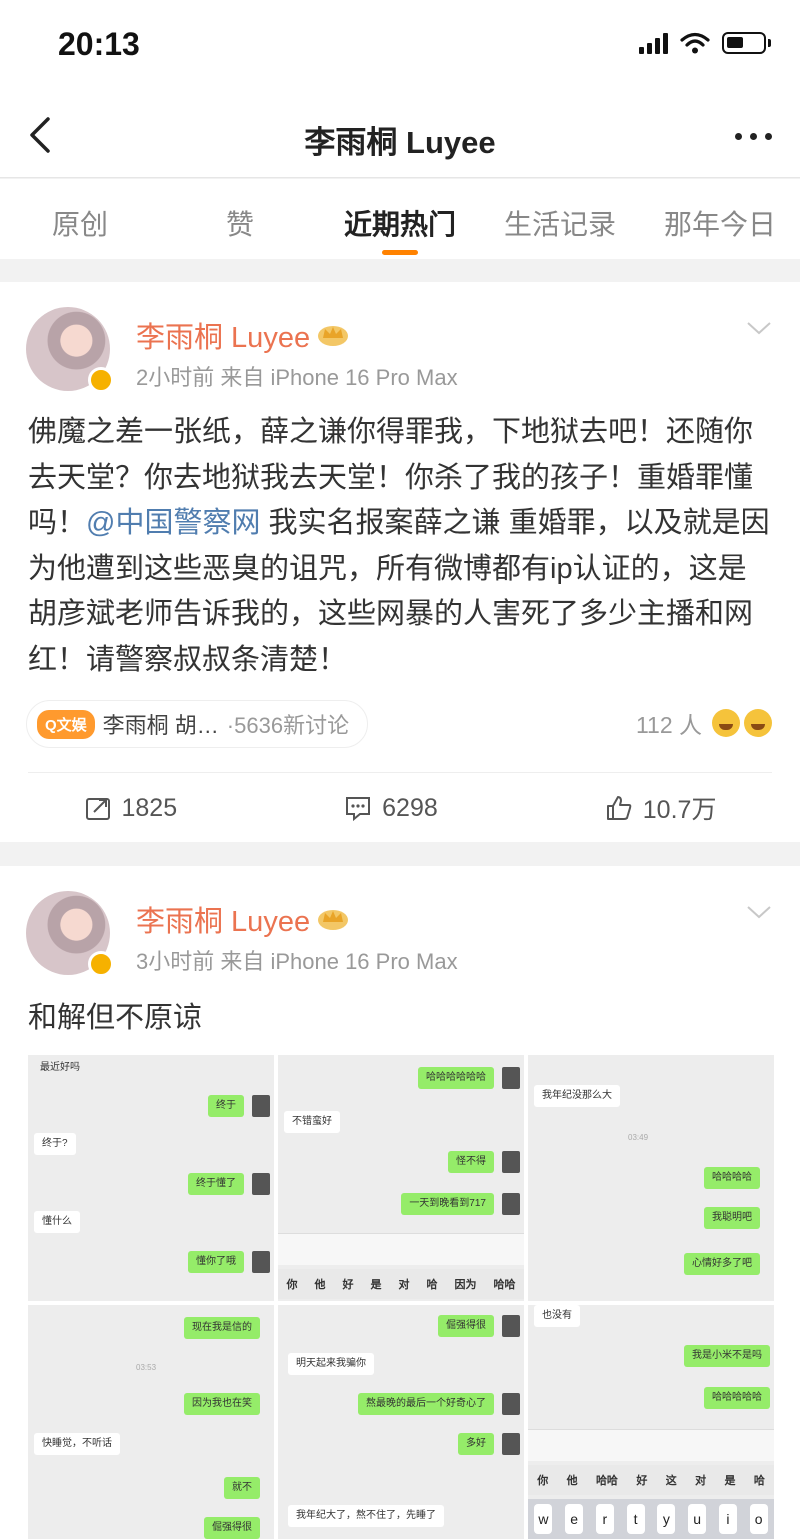  I want to click on divider, so click(400, 772).